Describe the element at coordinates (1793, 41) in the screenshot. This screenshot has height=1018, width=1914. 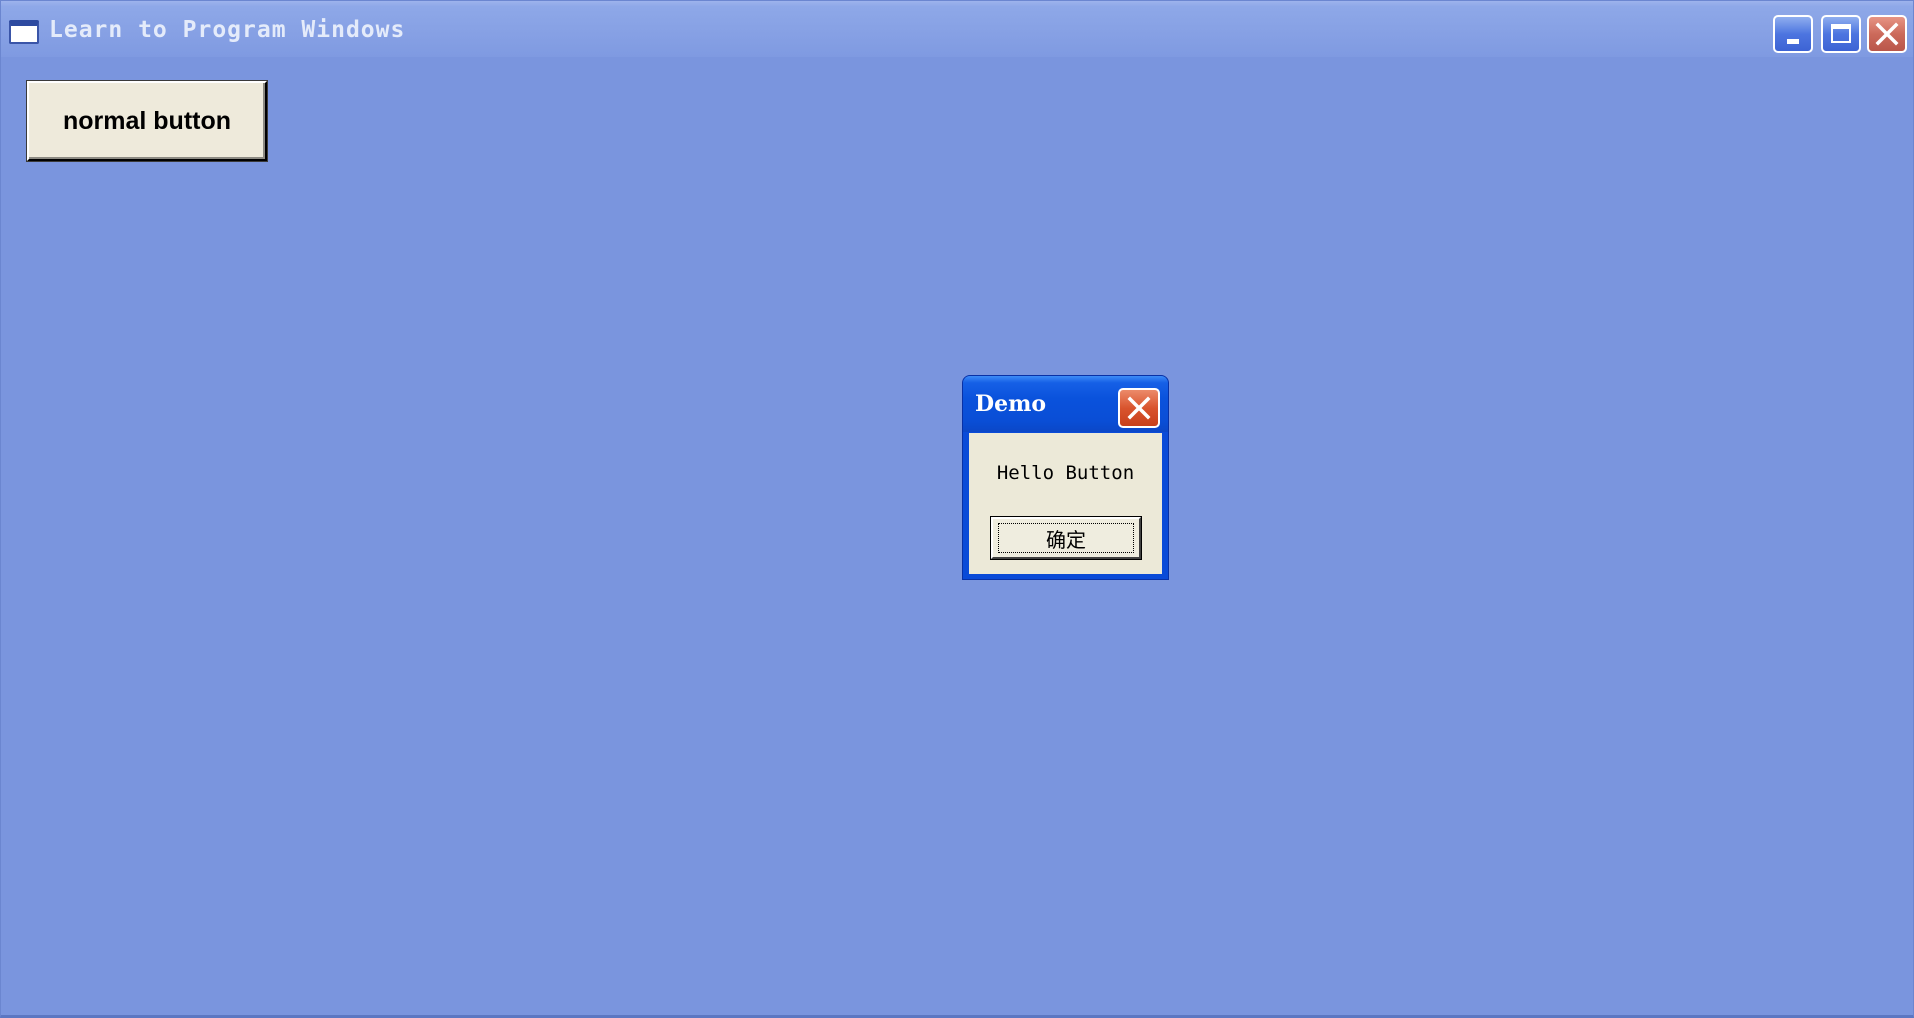
I see `minimize-icon` at that location.